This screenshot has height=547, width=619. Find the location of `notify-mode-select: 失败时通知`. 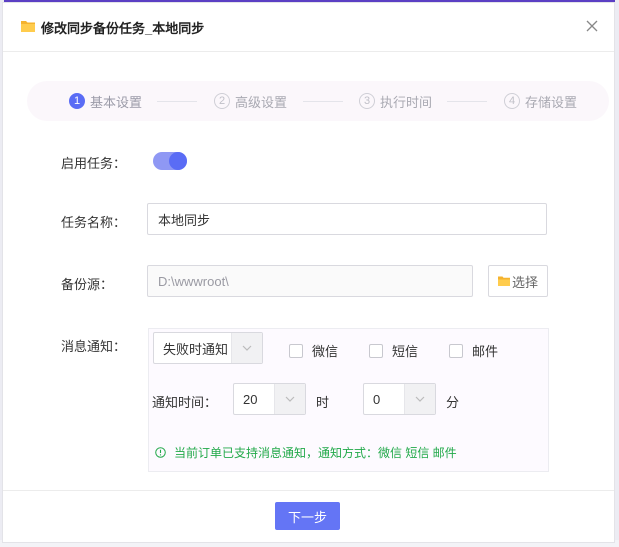

notify-mode-select: 失败时通知 is located at coordinates (208, 348).